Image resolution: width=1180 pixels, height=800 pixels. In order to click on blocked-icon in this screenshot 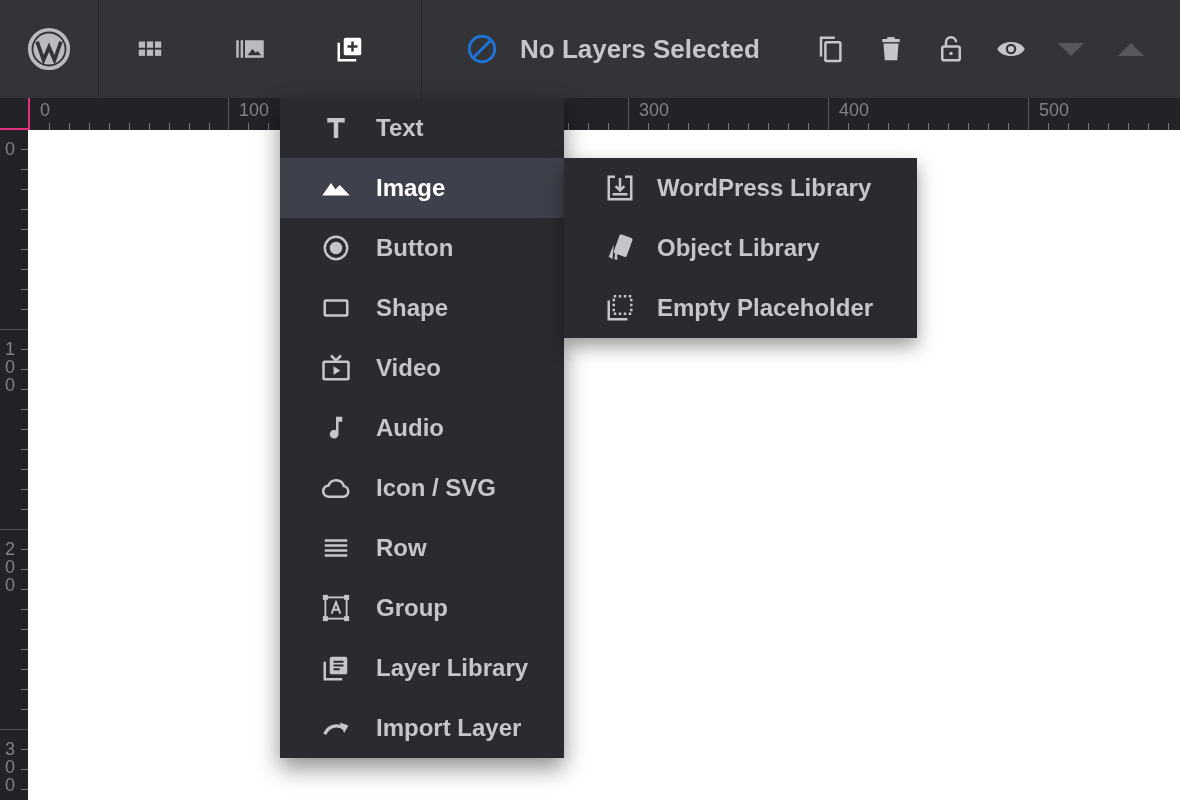, I will do `click(482, 49)`.